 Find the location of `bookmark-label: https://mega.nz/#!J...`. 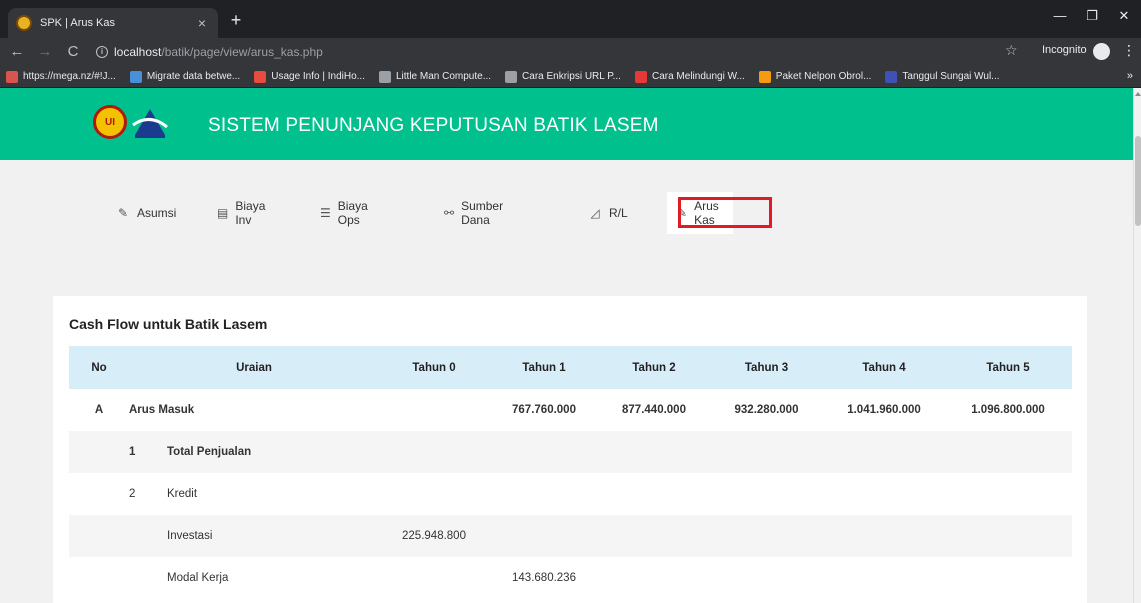

bookmark-label: https://mega.nz/#!J... is located at coordinates (69, 76).